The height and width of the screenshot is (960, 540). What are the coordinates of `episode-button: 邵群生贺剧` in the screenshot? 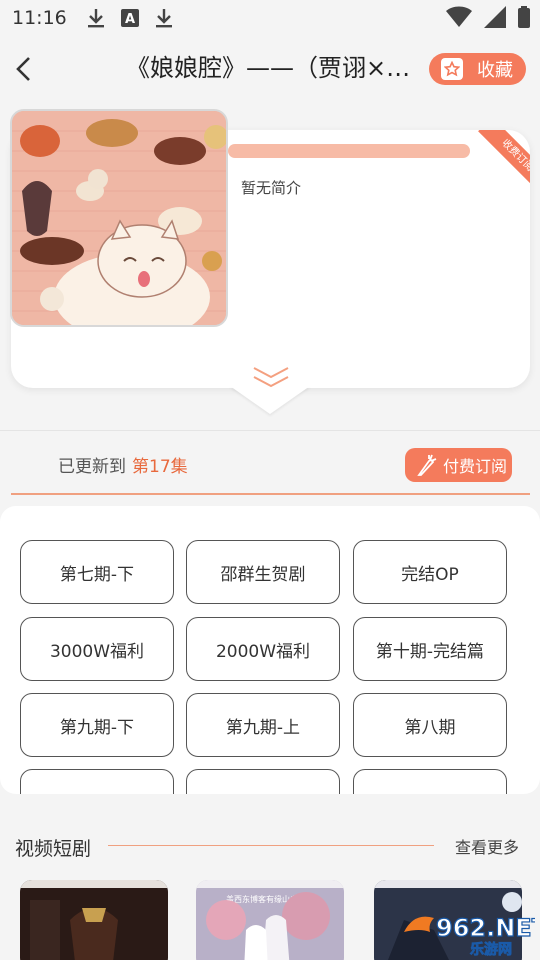 It's located at (263, 572).